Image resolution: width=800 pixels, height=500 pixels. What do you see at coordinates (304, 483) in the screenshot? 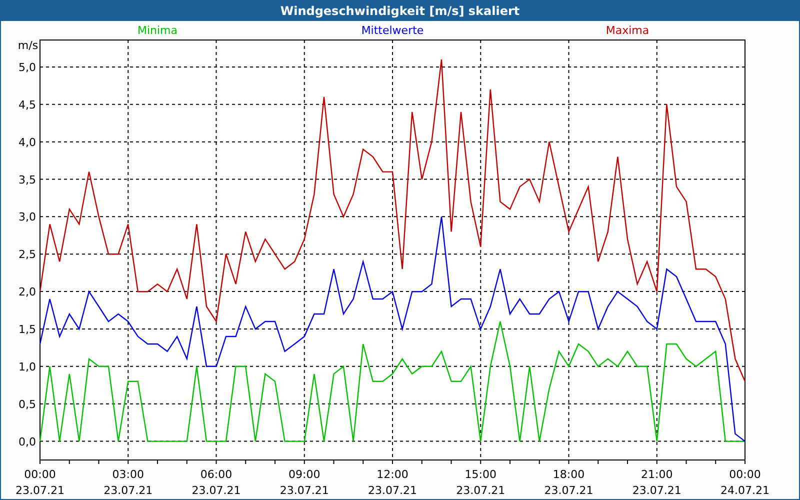
I see `x-tick-label: 09:00 23.07.21` at bounding box center [304, 483].